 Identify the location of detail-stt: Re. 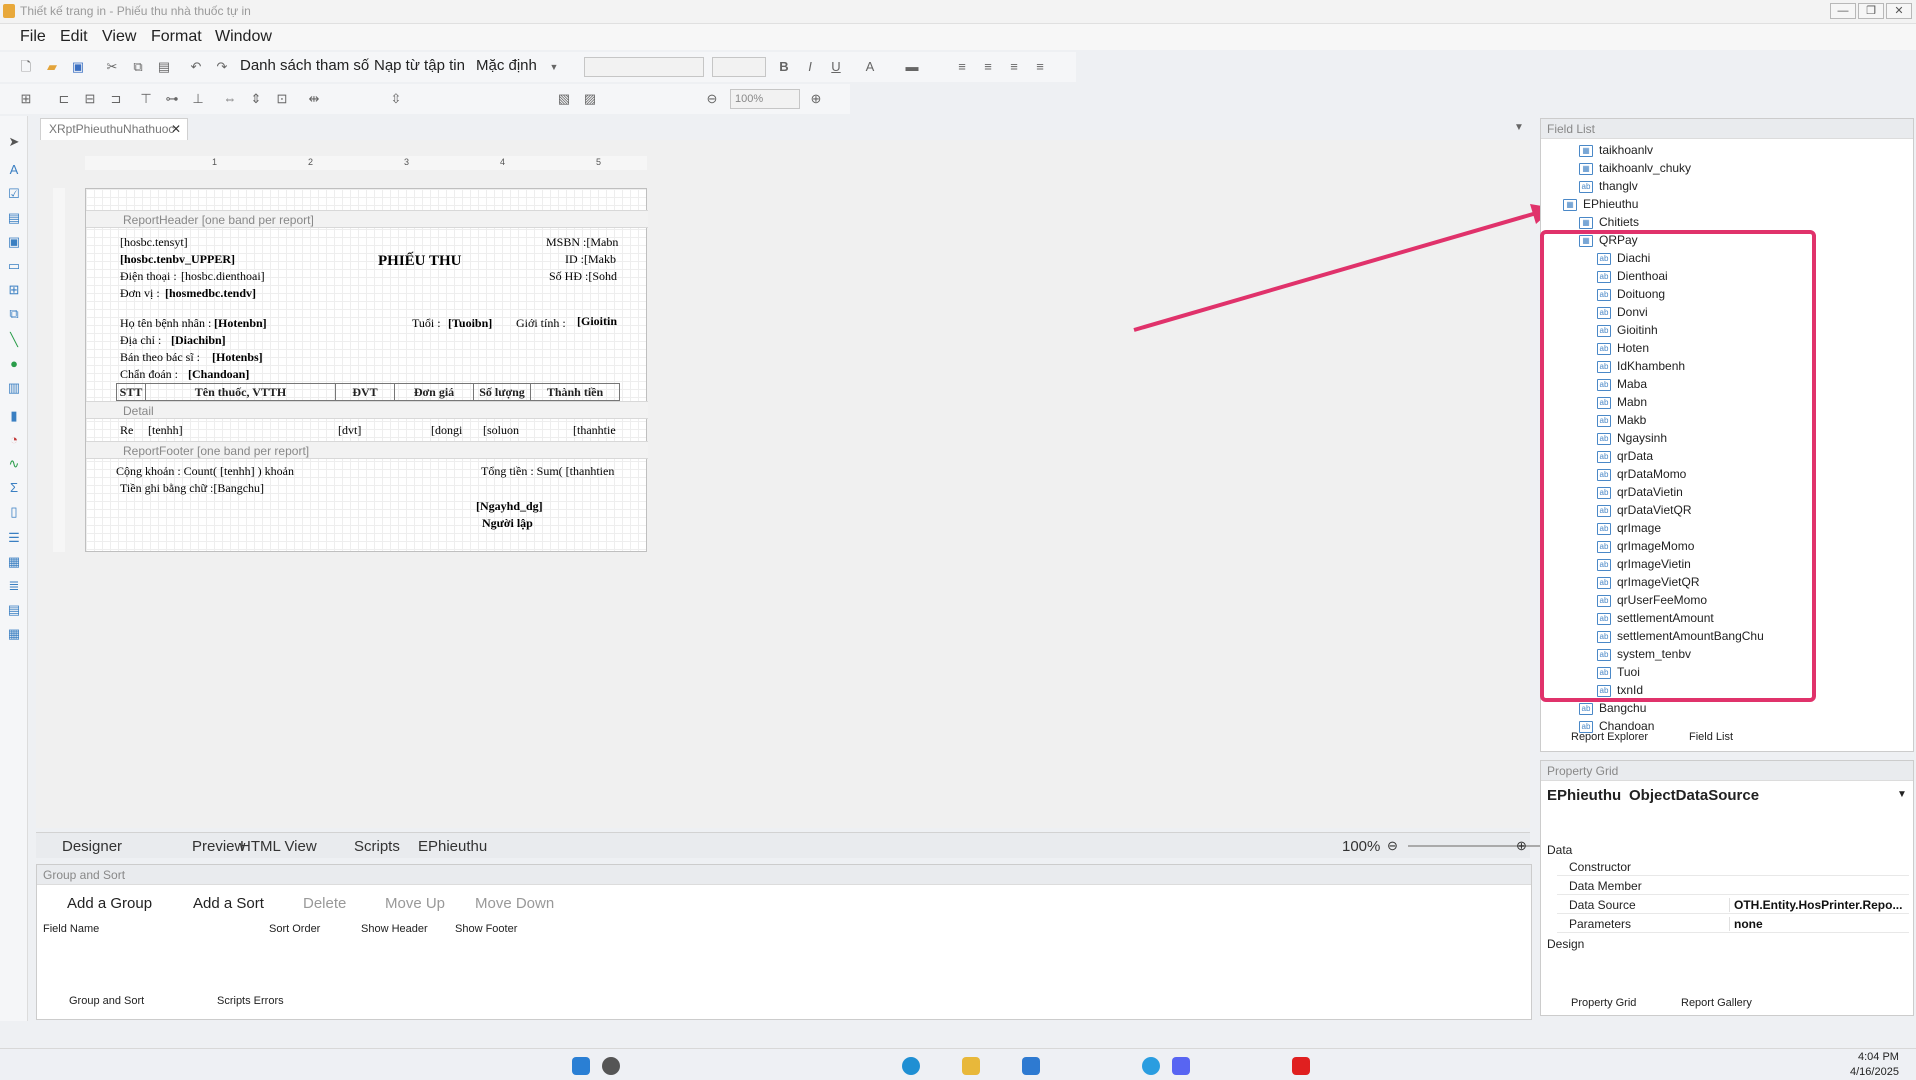
(126, 430).